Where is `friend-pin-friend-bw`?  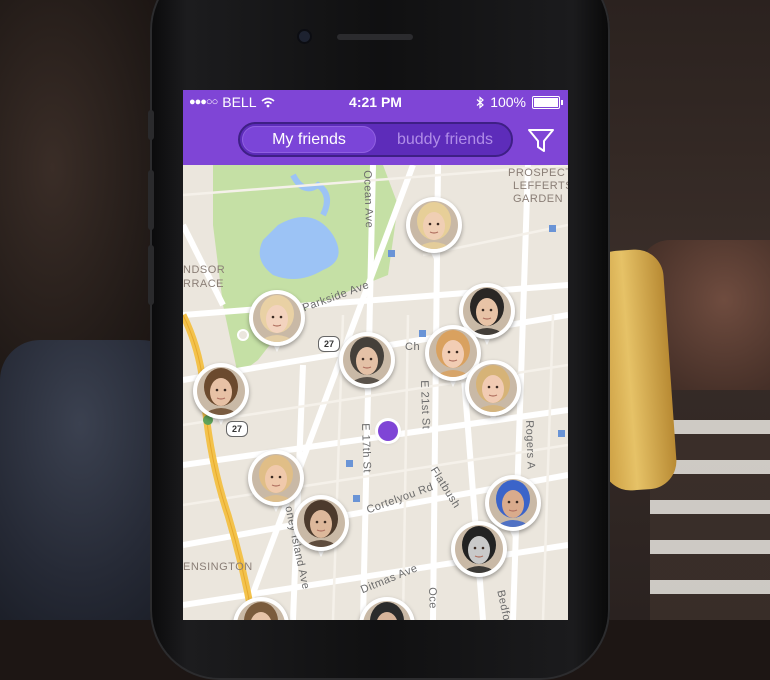
friend-pin-friend-bw is located at coordinates (479, 554).